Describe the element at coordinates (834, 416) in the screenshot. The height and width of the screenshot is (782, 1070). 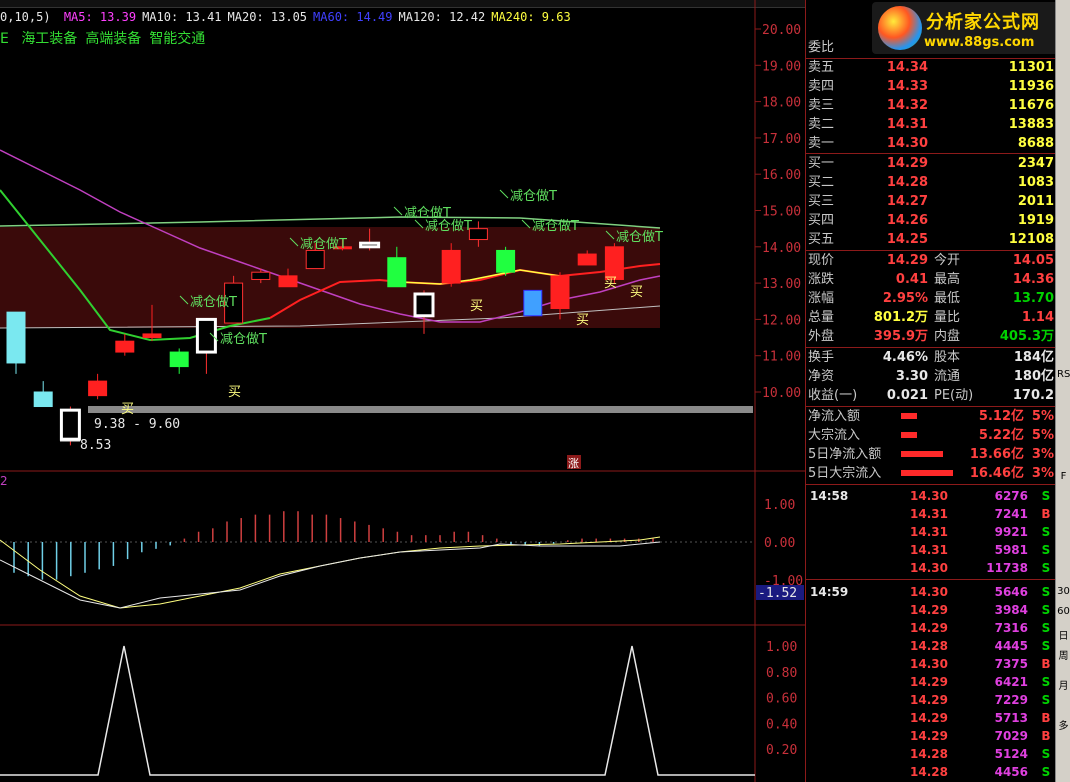
I see `flow-label: 净流入额` at that location.